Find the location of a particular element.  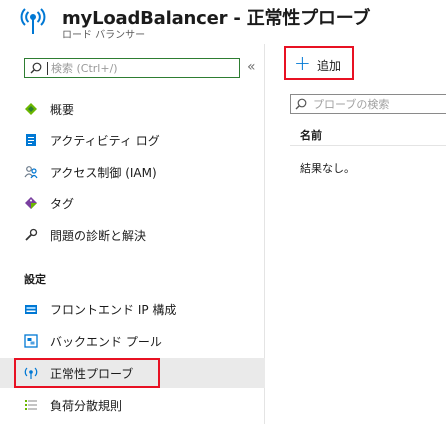

sidebar-item-lb-rules: 負荷分散規則 is located at coordinates (132, 405).